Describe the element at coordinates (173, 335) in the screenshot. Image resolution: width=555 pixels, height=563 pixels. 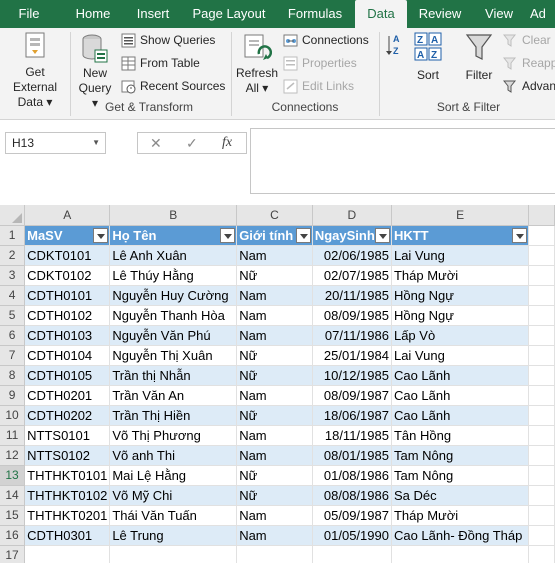
I see `table-cell: Nguyễn Văn Phú` at that location.